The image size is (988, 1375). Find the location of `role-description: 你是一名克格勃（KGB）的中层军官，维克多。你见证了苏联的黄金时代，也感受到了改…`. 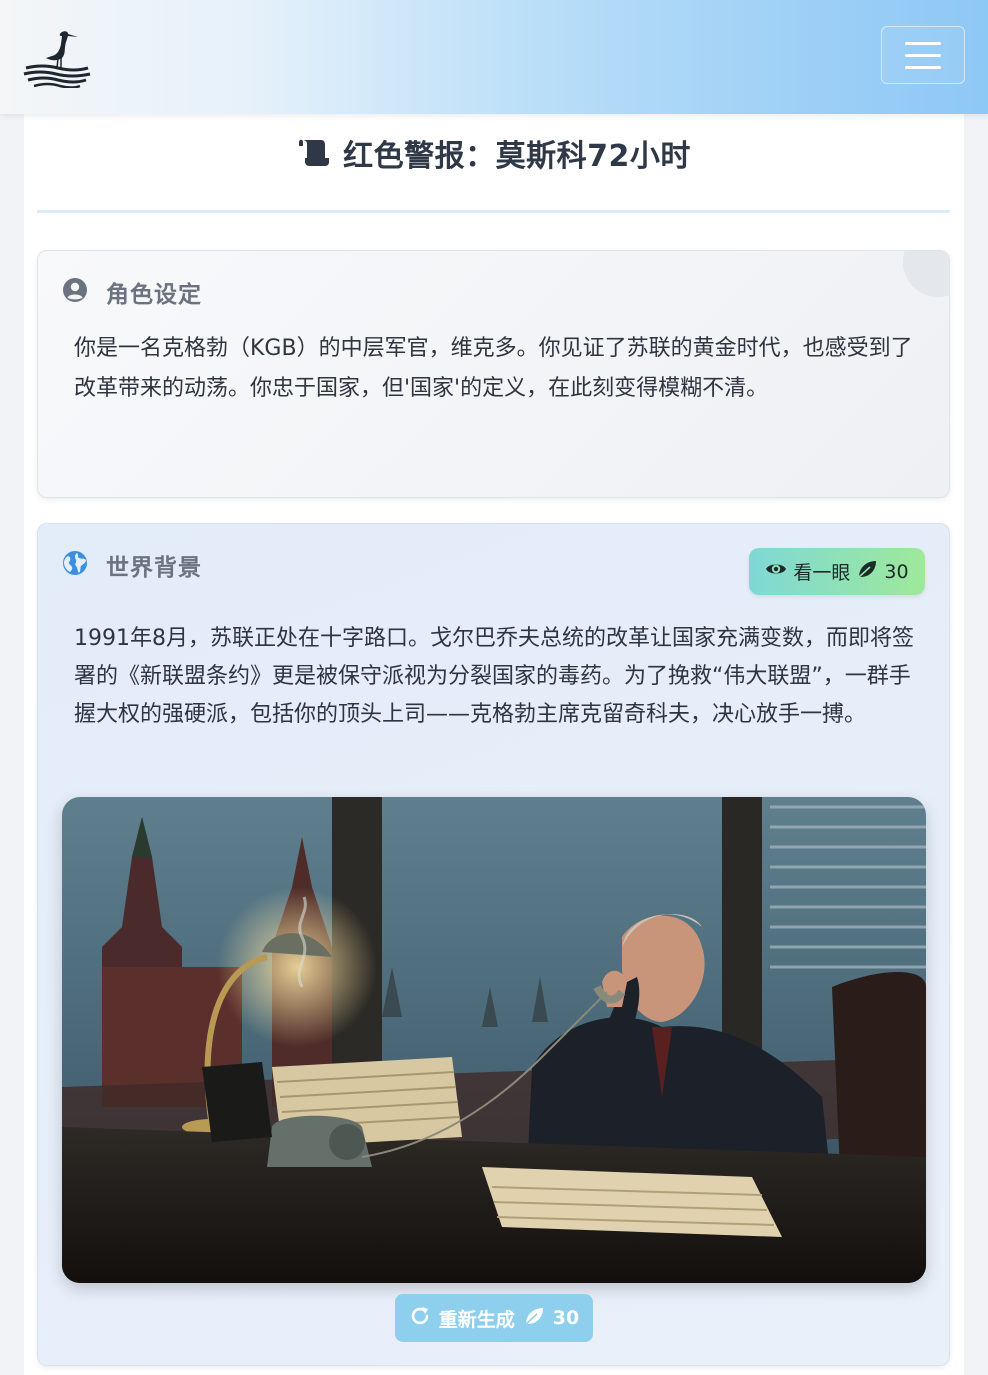

role-description: 你是一名克格勃（KGB）的中层军官，维克多。你见证了苏联的黄金时代，也感受到了改… is located at coordinates (493, 368).